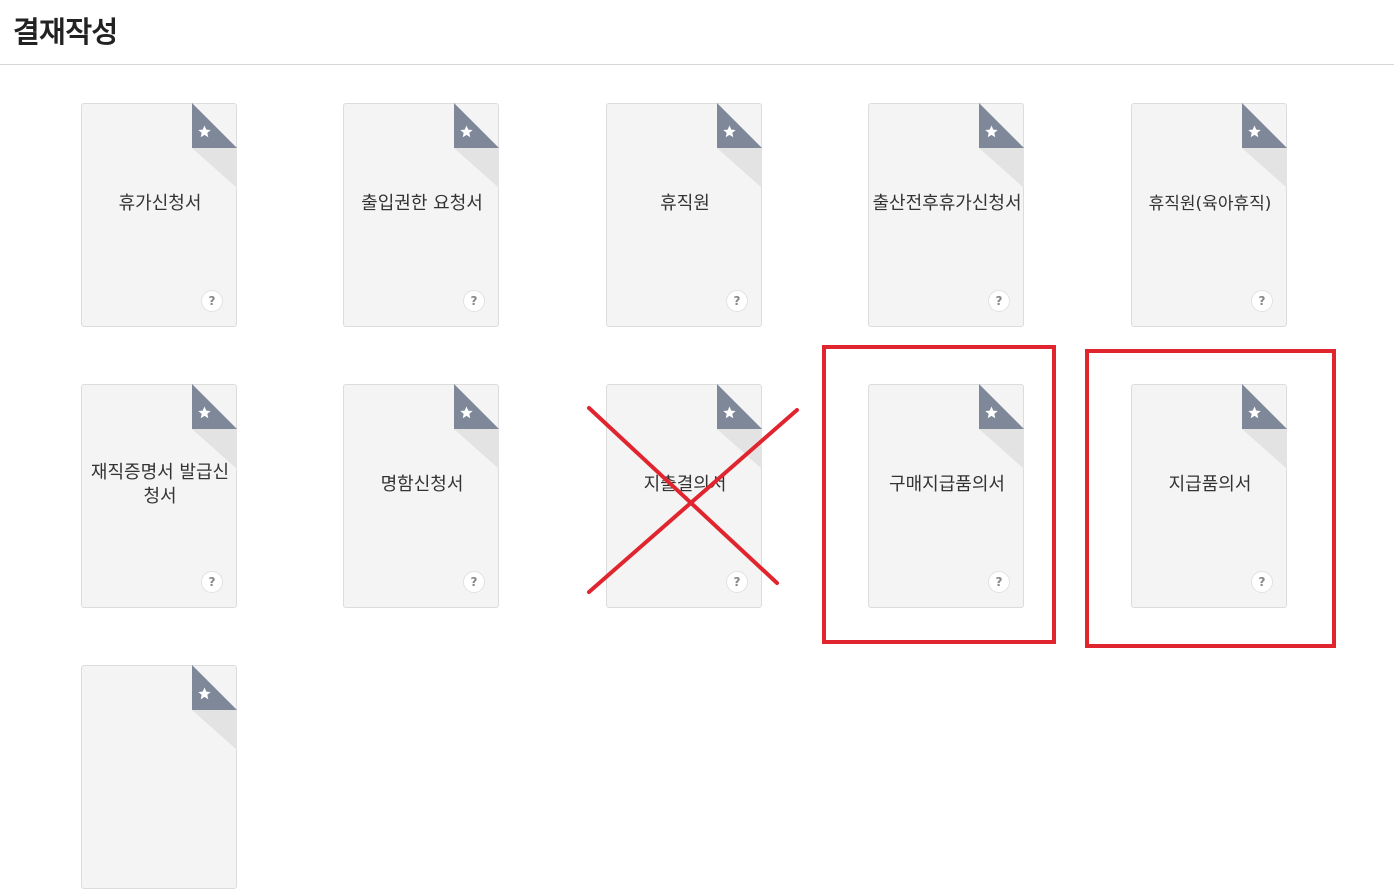  Describe the element at coordinates (684, 496) in the screenshot. I see `form-card-expense-resolution: 지출결의서 ?` at that location.